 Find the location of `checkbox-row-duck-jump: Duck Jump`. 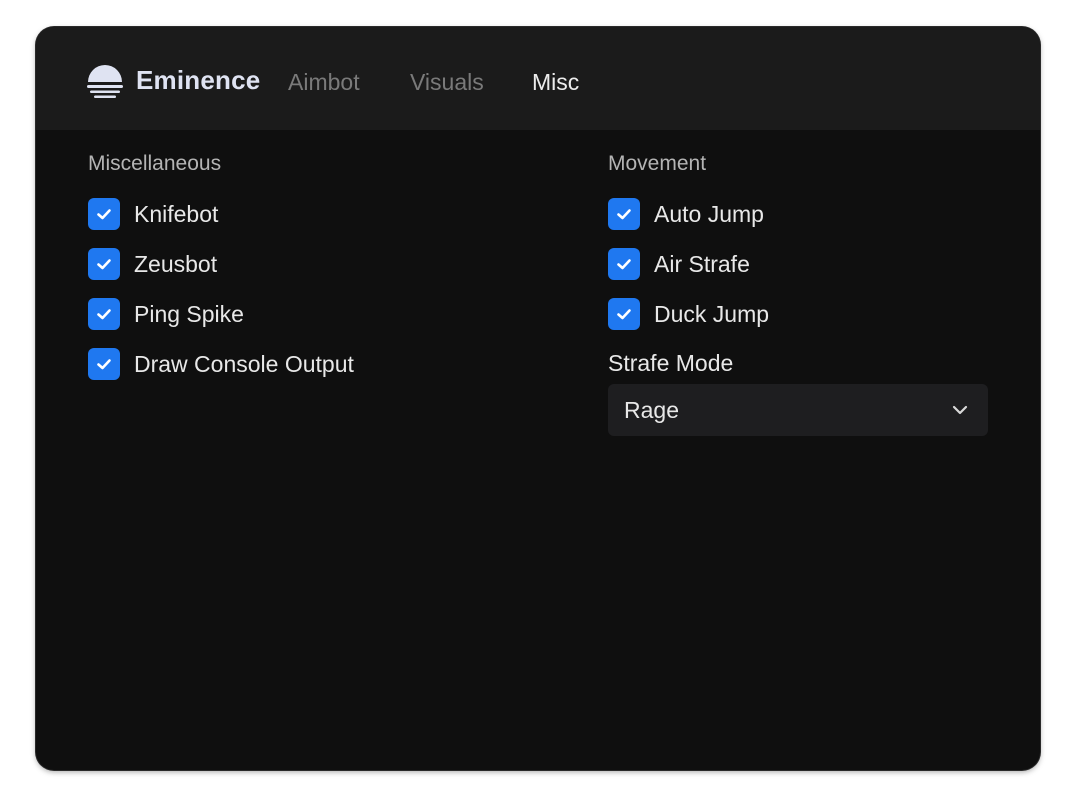

checkbox-row-duck-jump: Duck Jump is located at coordinates (688, 314).